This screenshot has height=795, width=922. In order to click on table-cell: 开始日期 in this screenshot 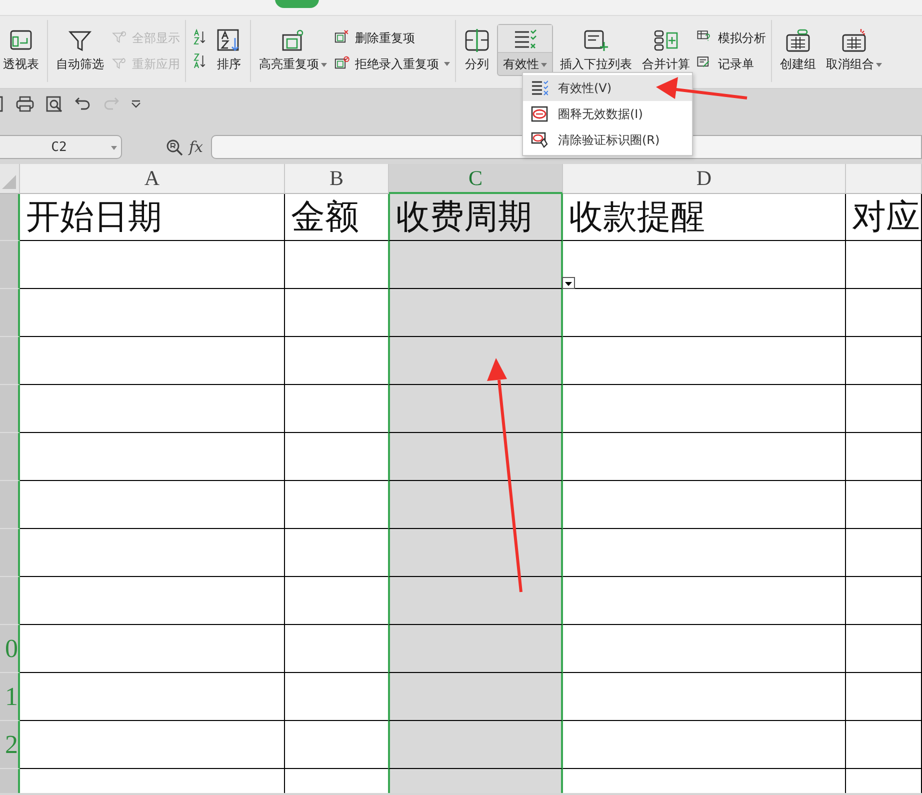, I will do `click(152, 217)`.